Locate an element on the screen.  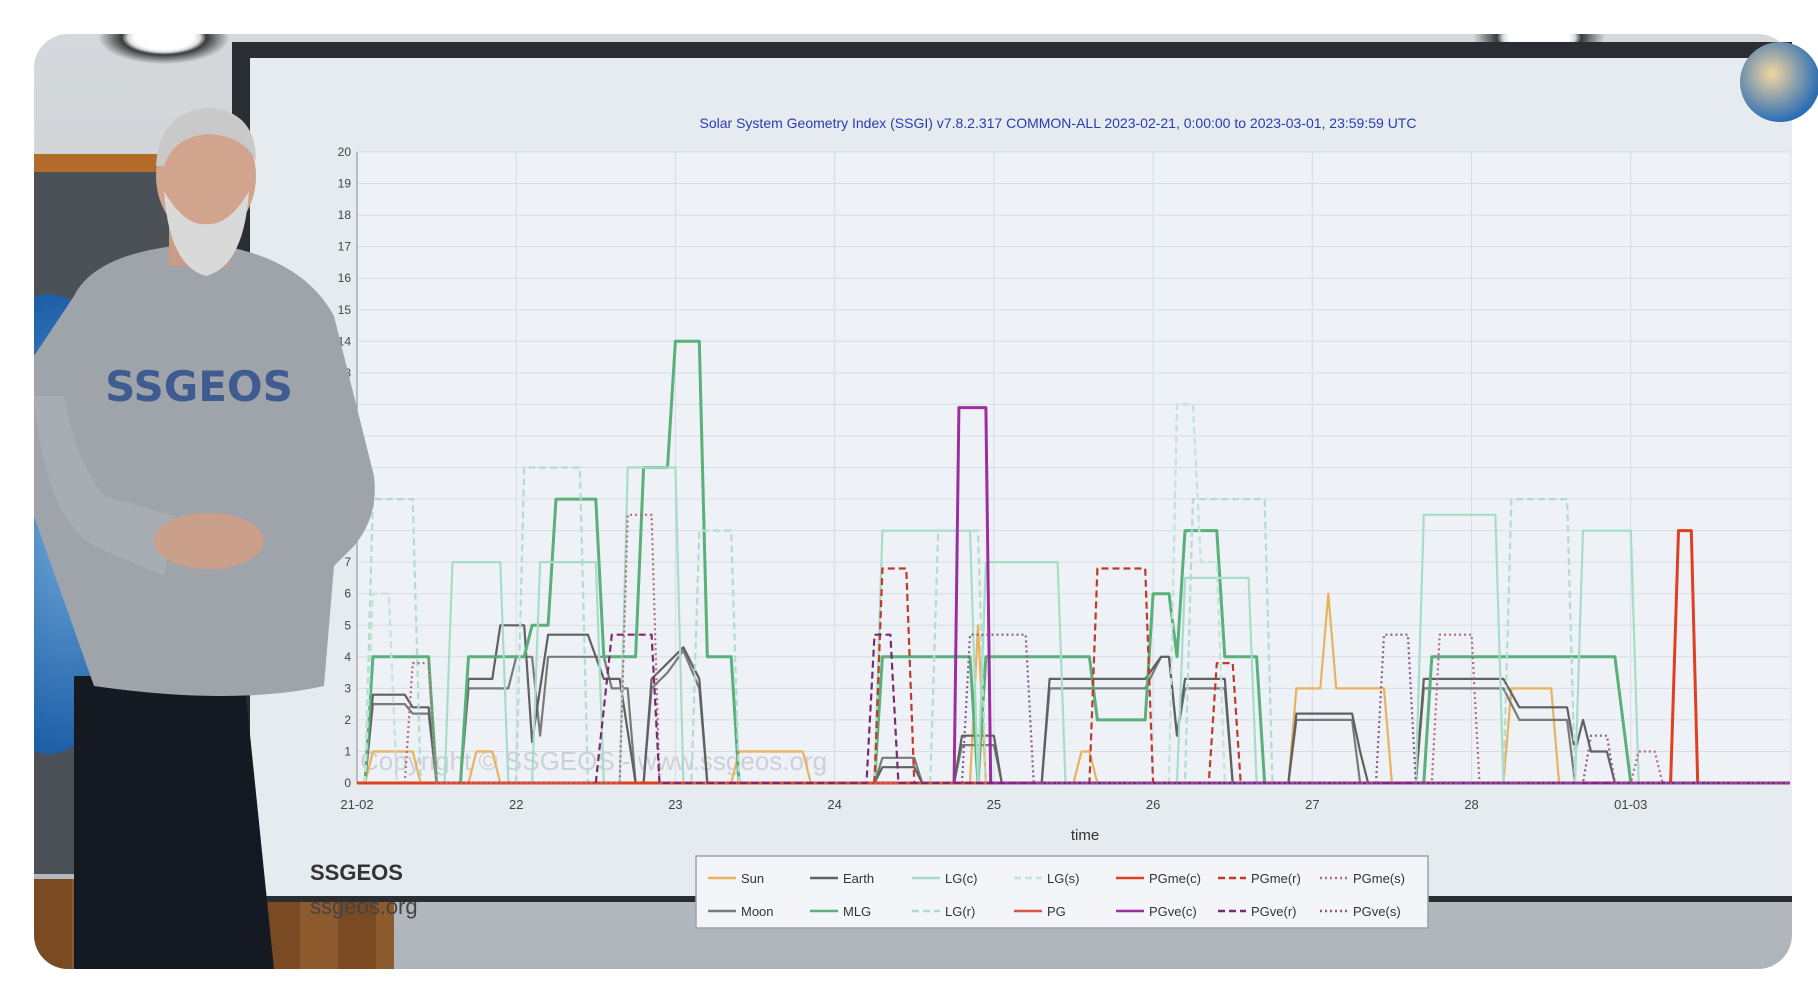
legend-label: Moon is located at coordinates (757, 911).